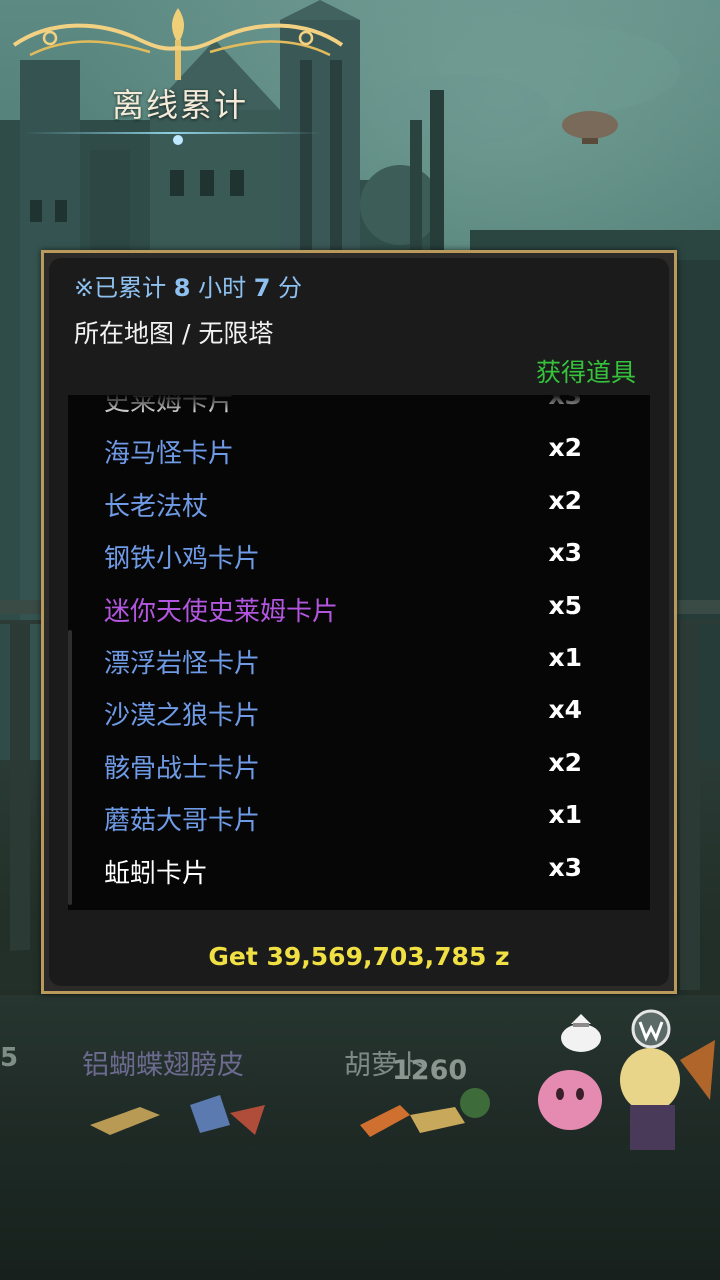 The image size is (720, 1280). Describe the element at coordinates (359, 608) in the screenshot. I see `list-item: 迷你天使史莱姆卡片 x5` at that location.